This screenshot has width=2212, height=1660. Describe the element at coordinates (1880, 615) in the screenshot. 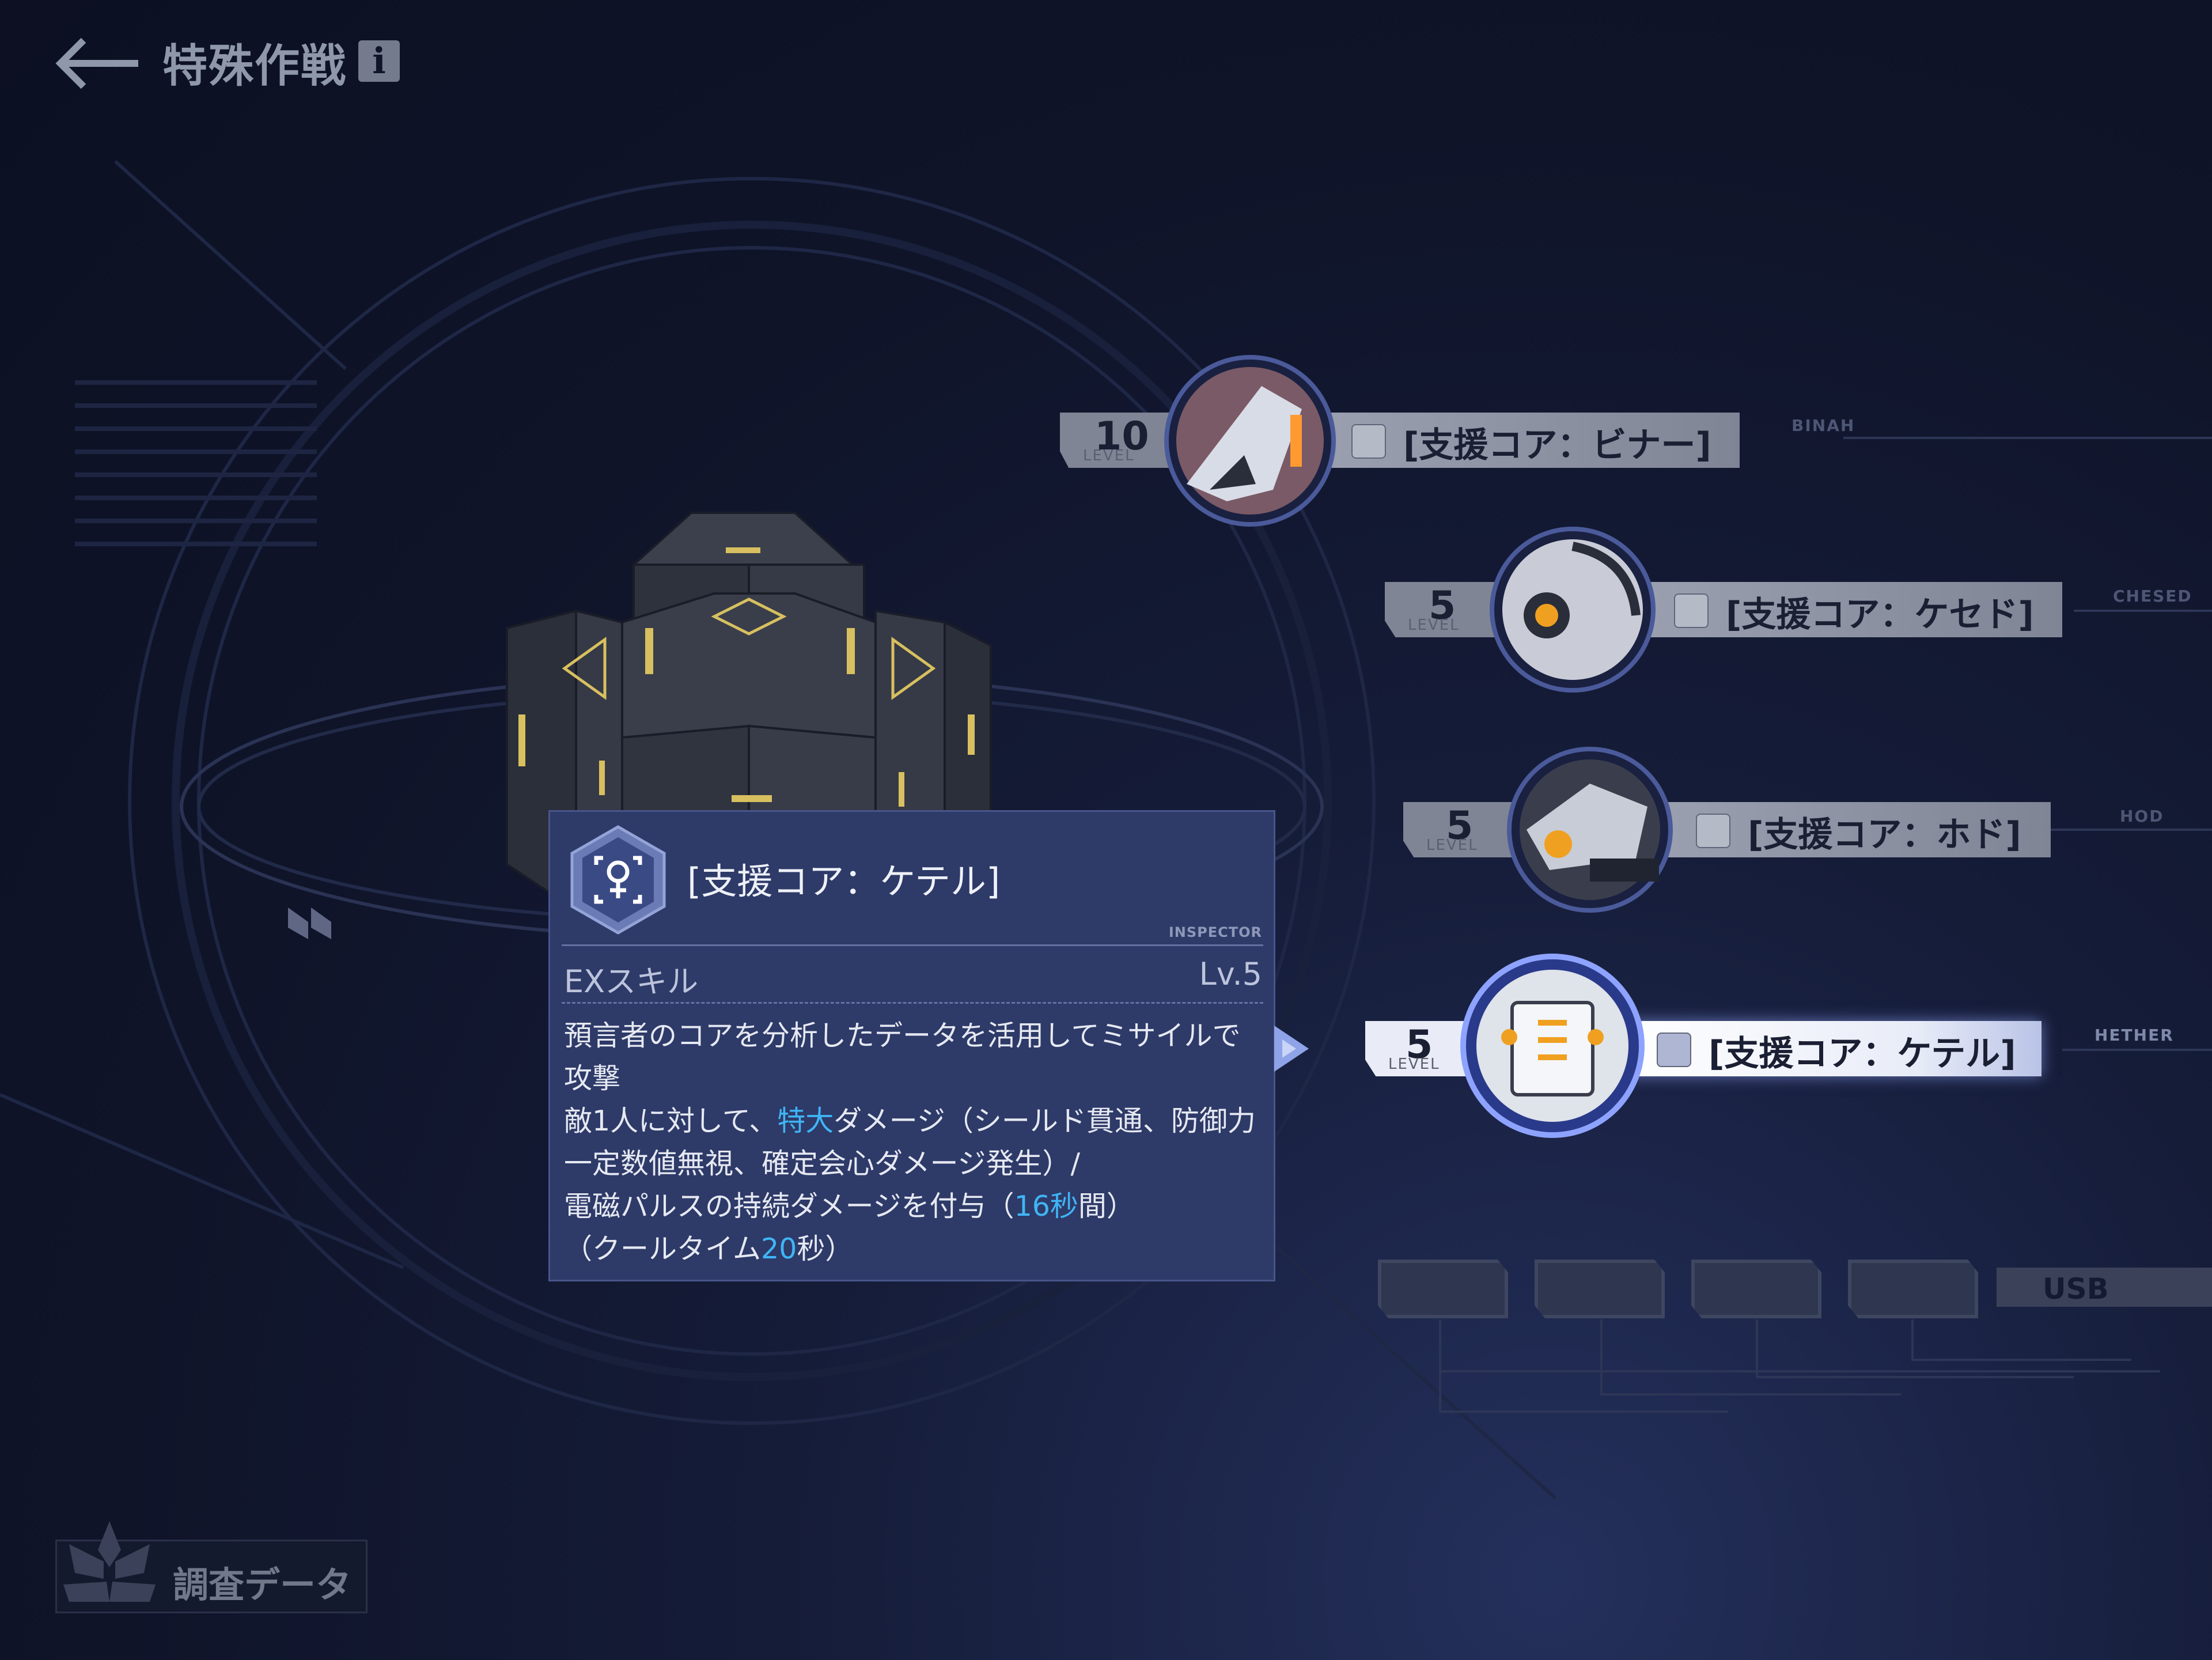

I see `core-name: [支援コア：ケセド]` at that location.